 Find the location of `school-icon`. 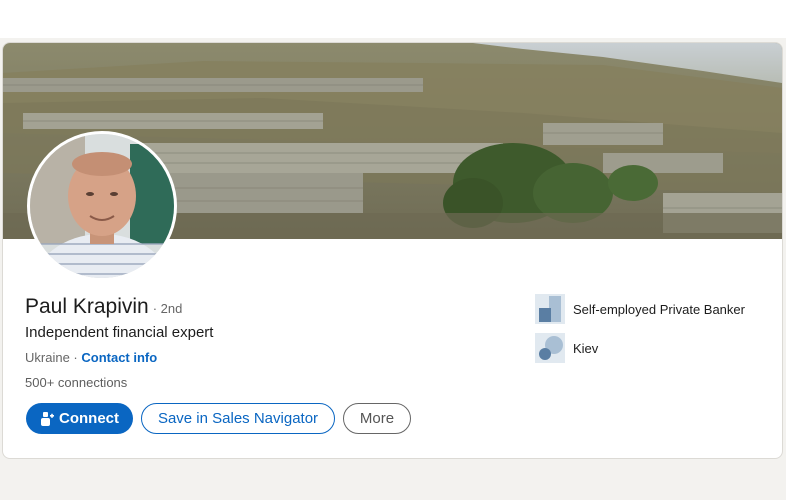

school-icon is located at coordinates (550, 348).